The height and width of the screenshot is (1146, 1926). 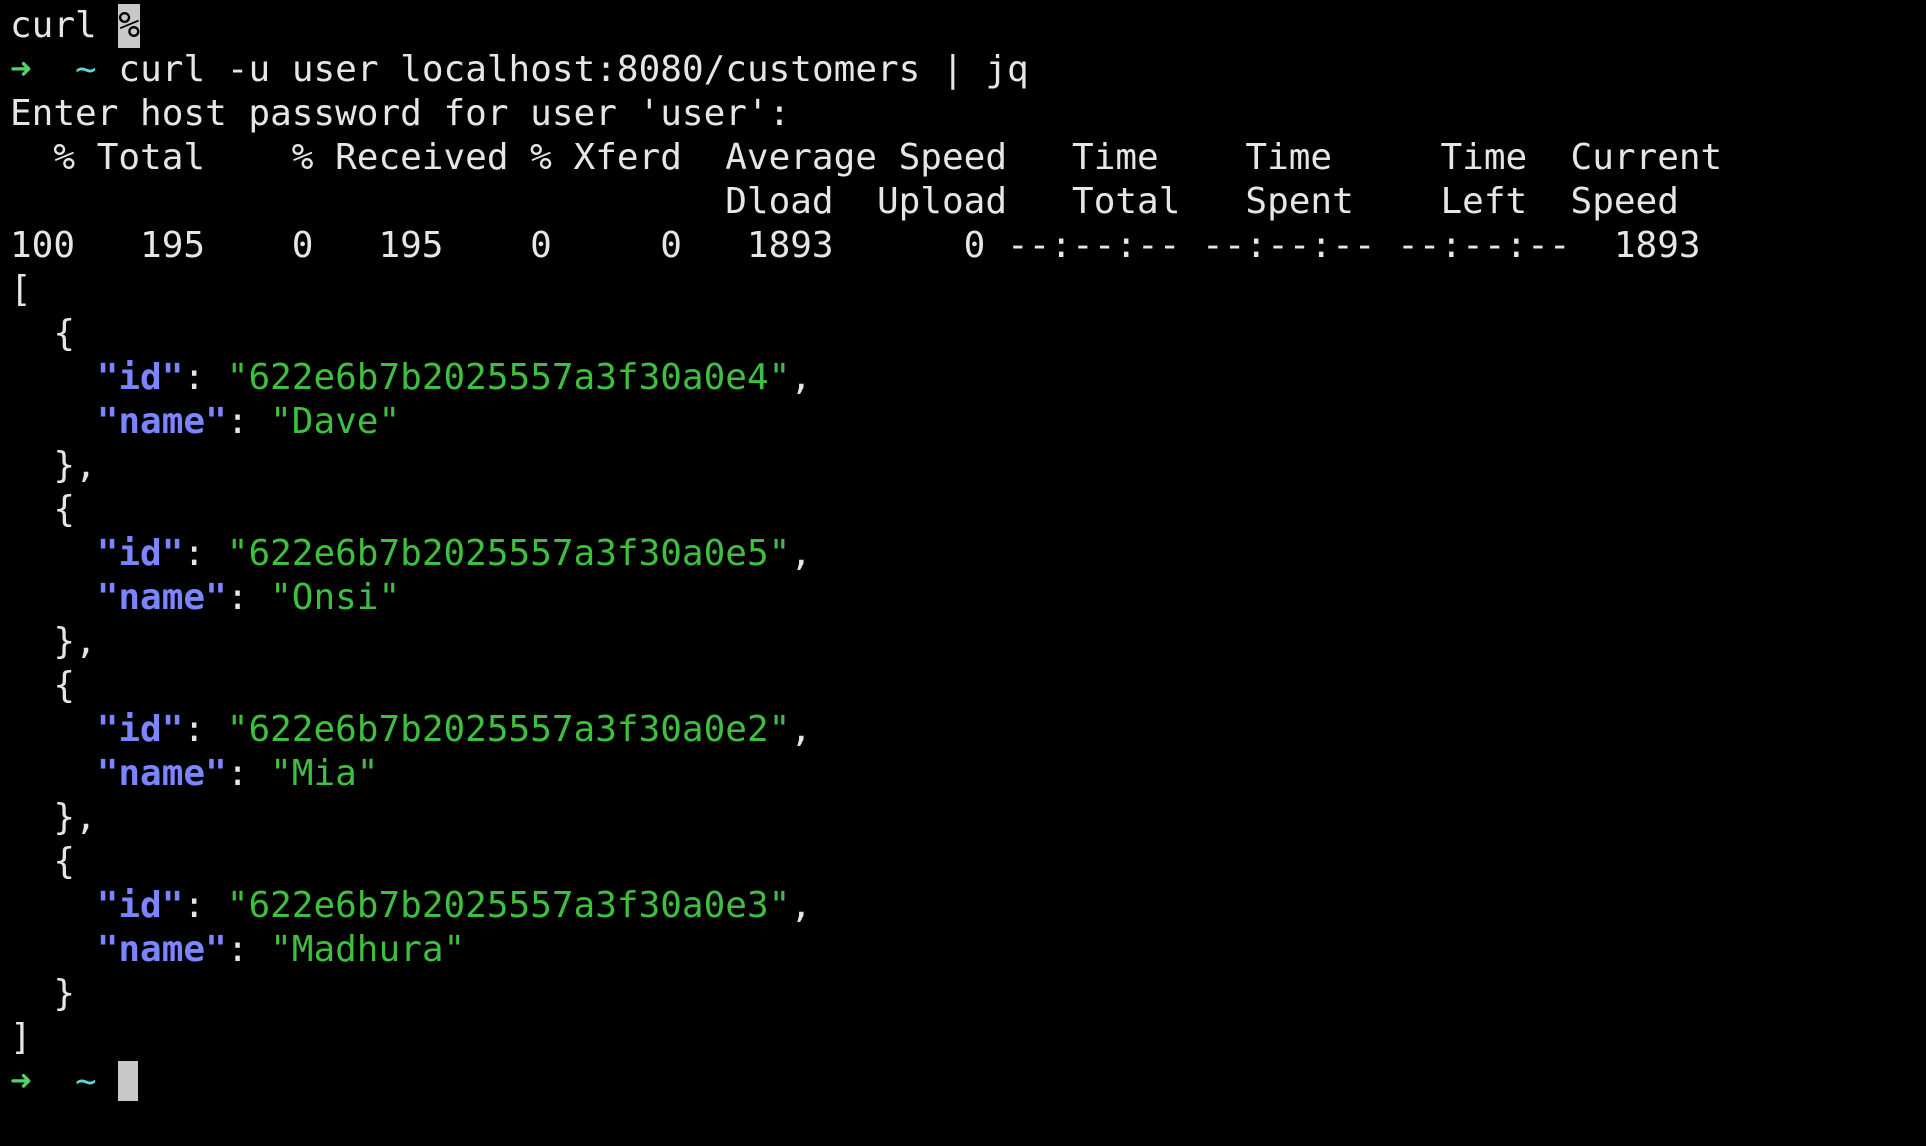 I want to click on customer-name: "Madhura", so click(x=368, y=949).